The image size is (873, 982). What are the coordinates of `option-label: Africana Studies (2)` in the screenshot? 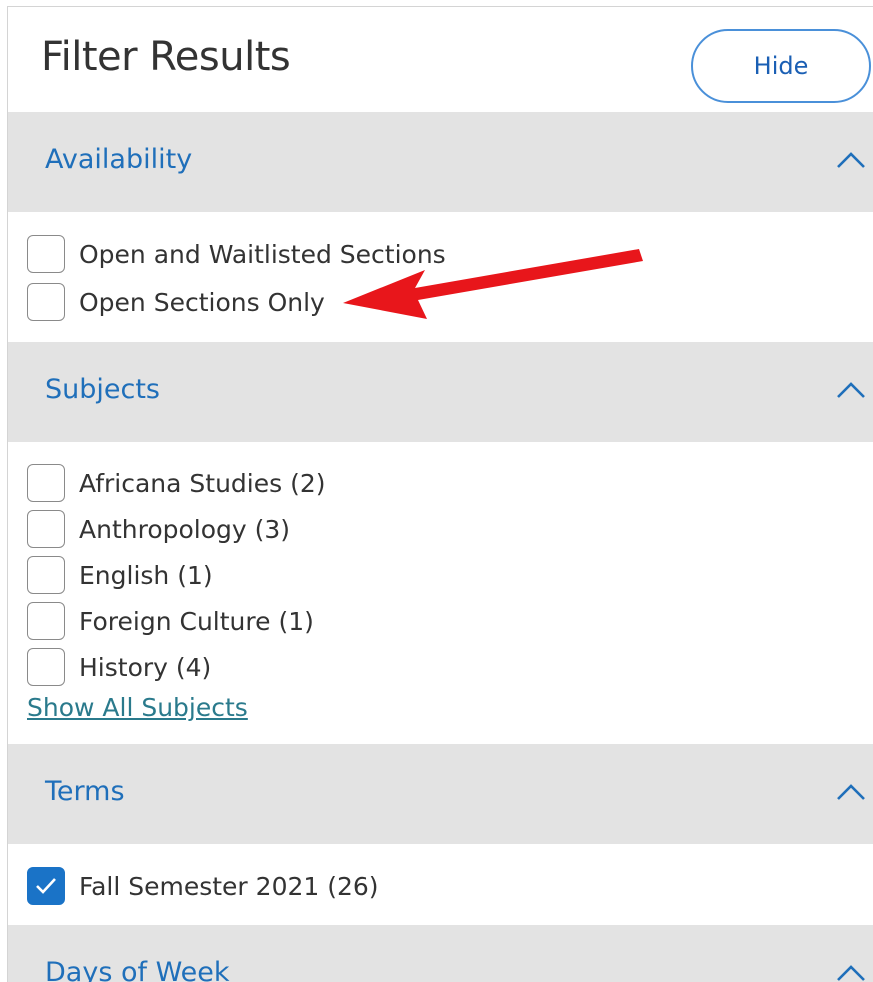 It's located at (202, 483).